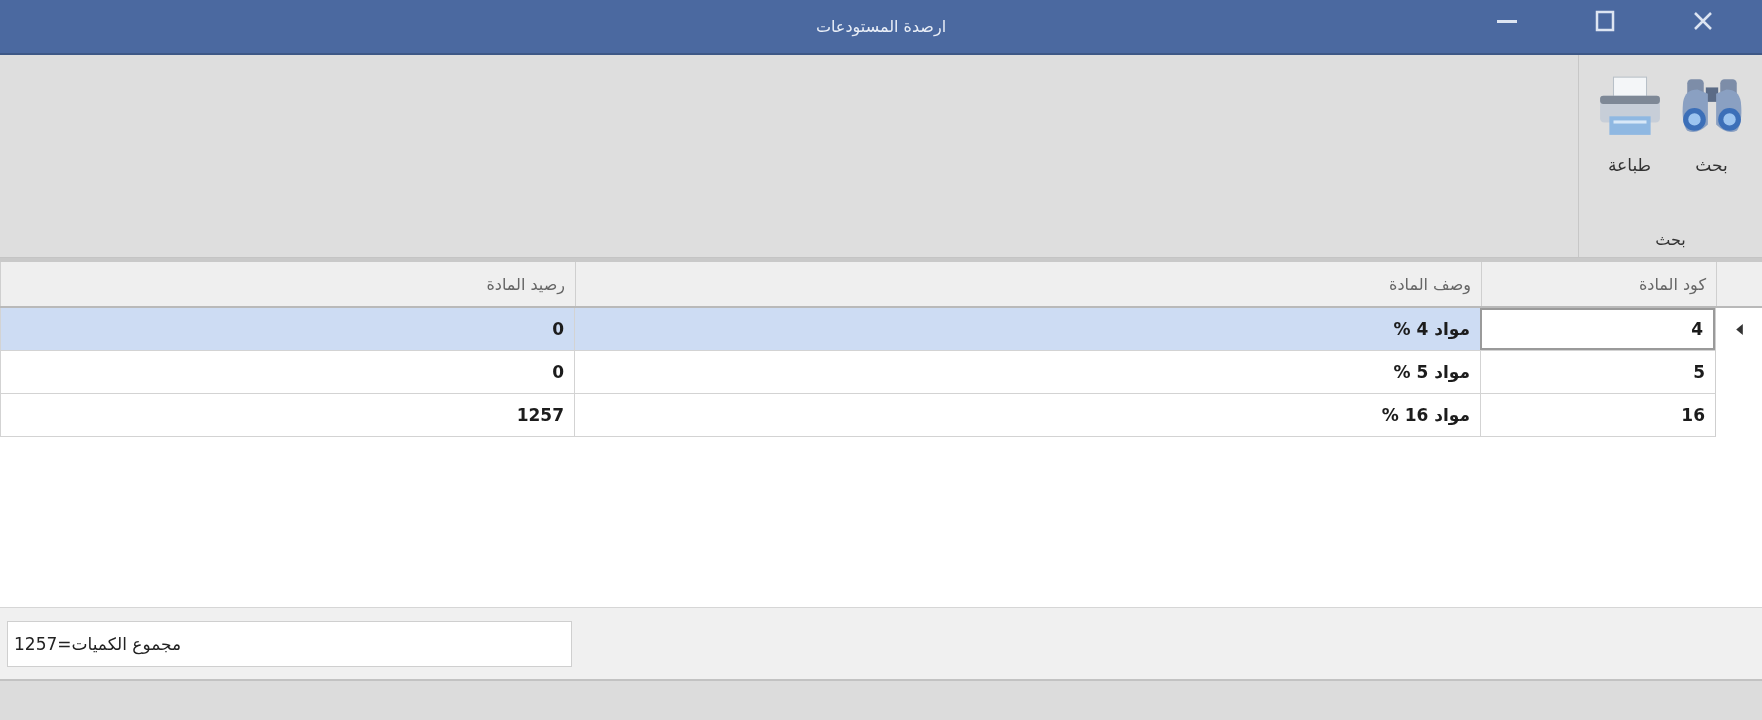  What do you see at coordinates (1703, 21) in the screenshot?
I see `close-icon` at bounding box center [1703, 21].